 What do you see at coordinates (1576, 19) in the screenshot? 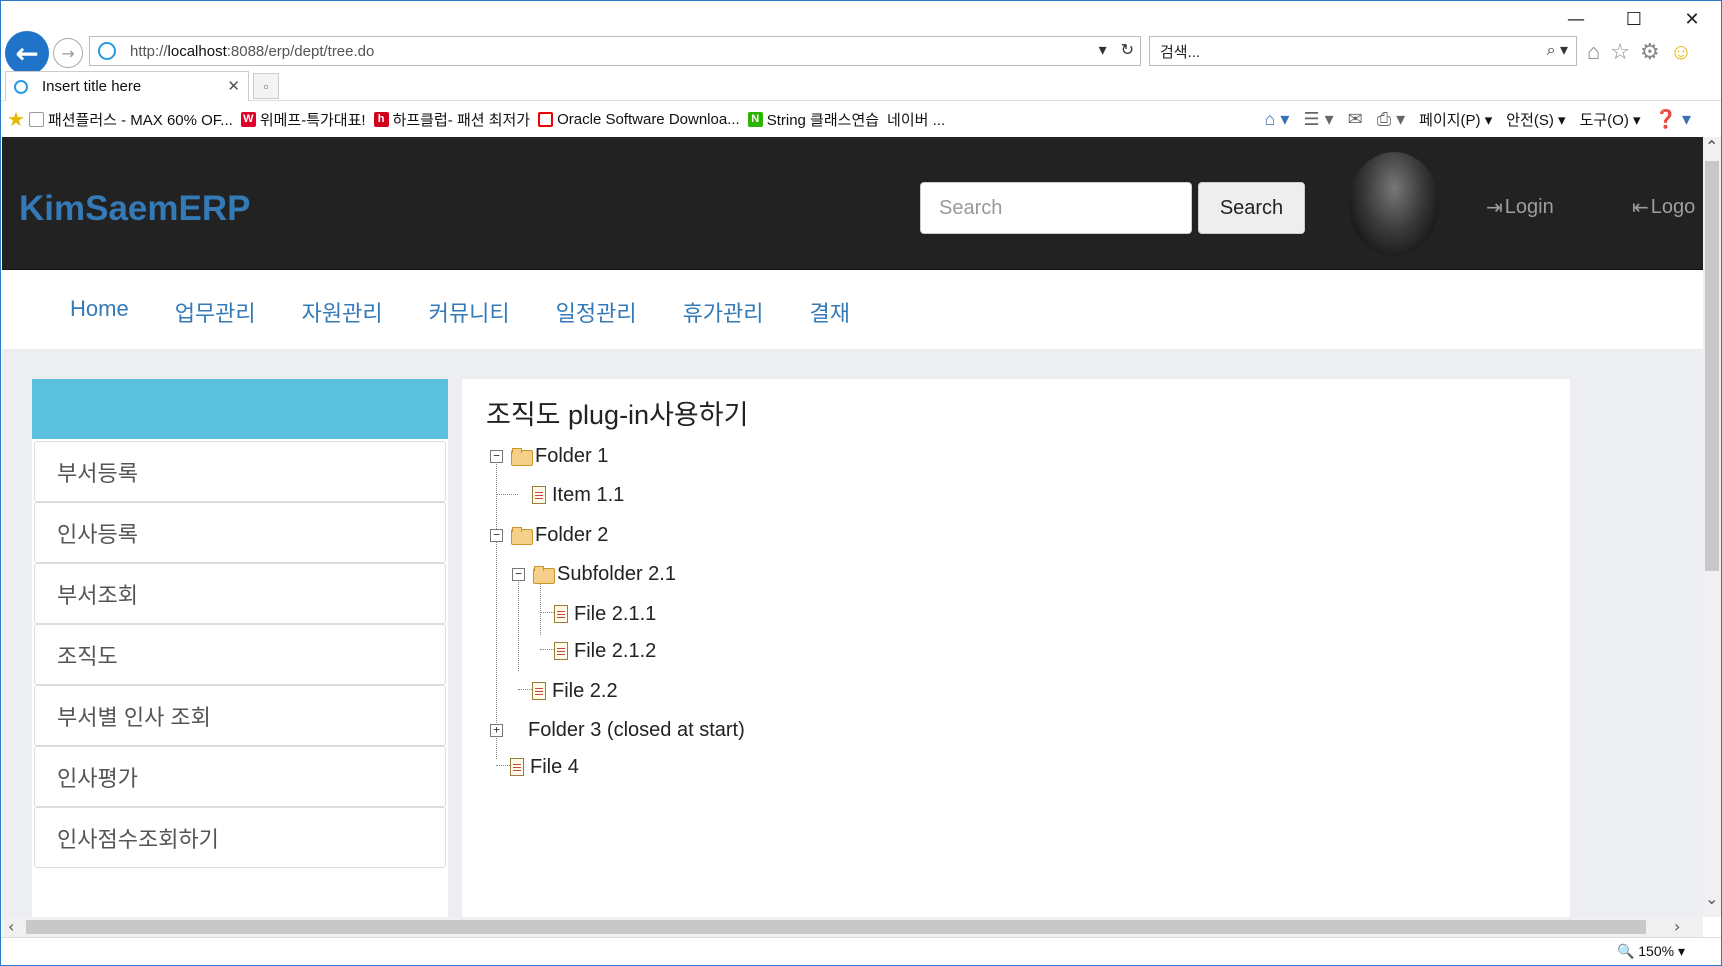
I see `minimize-icon: —` at bounding box center [1576, 19].